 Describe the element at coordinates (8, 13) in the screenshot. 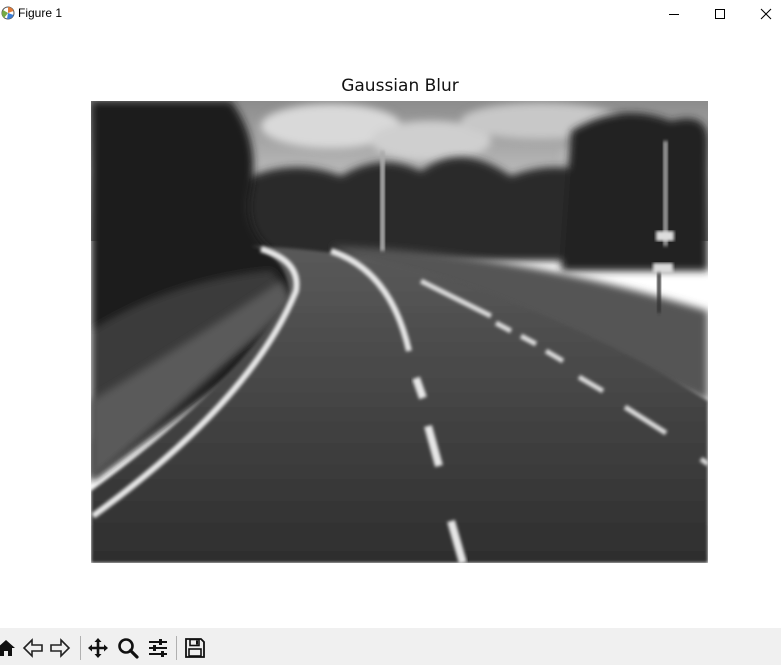

I see `matplotlib-app-icon` at that location.